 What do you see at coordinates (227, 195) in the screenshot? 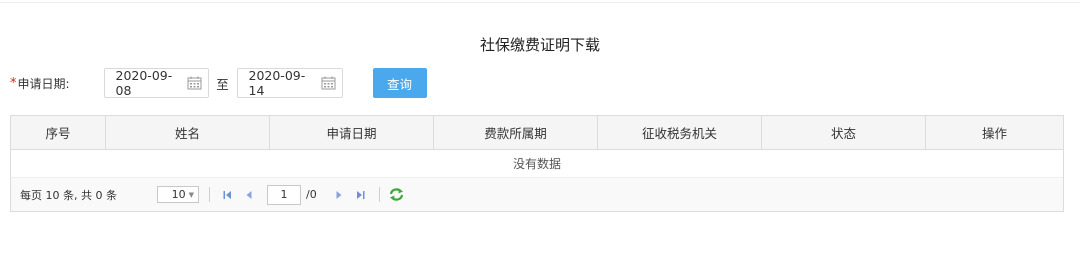
I see `first-page-icon` at bounding box center [227, 195].